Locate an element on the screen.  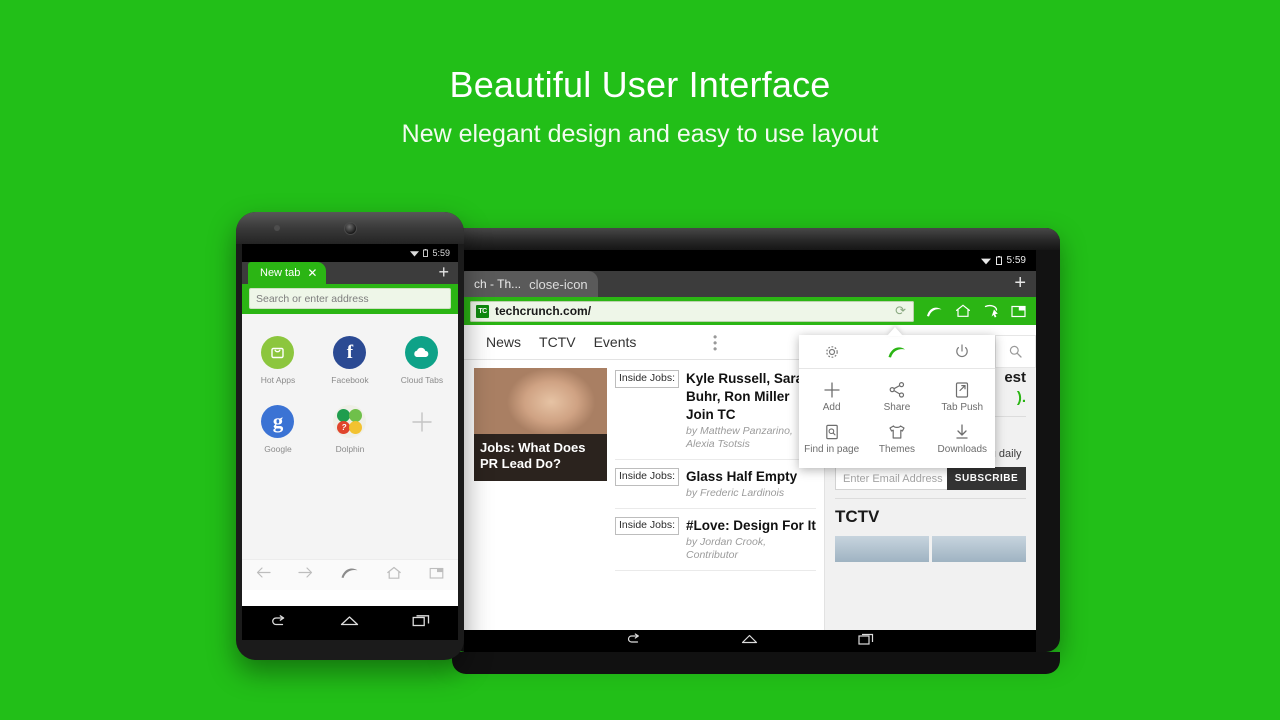
share-icon is located at coordinates (897, 389).